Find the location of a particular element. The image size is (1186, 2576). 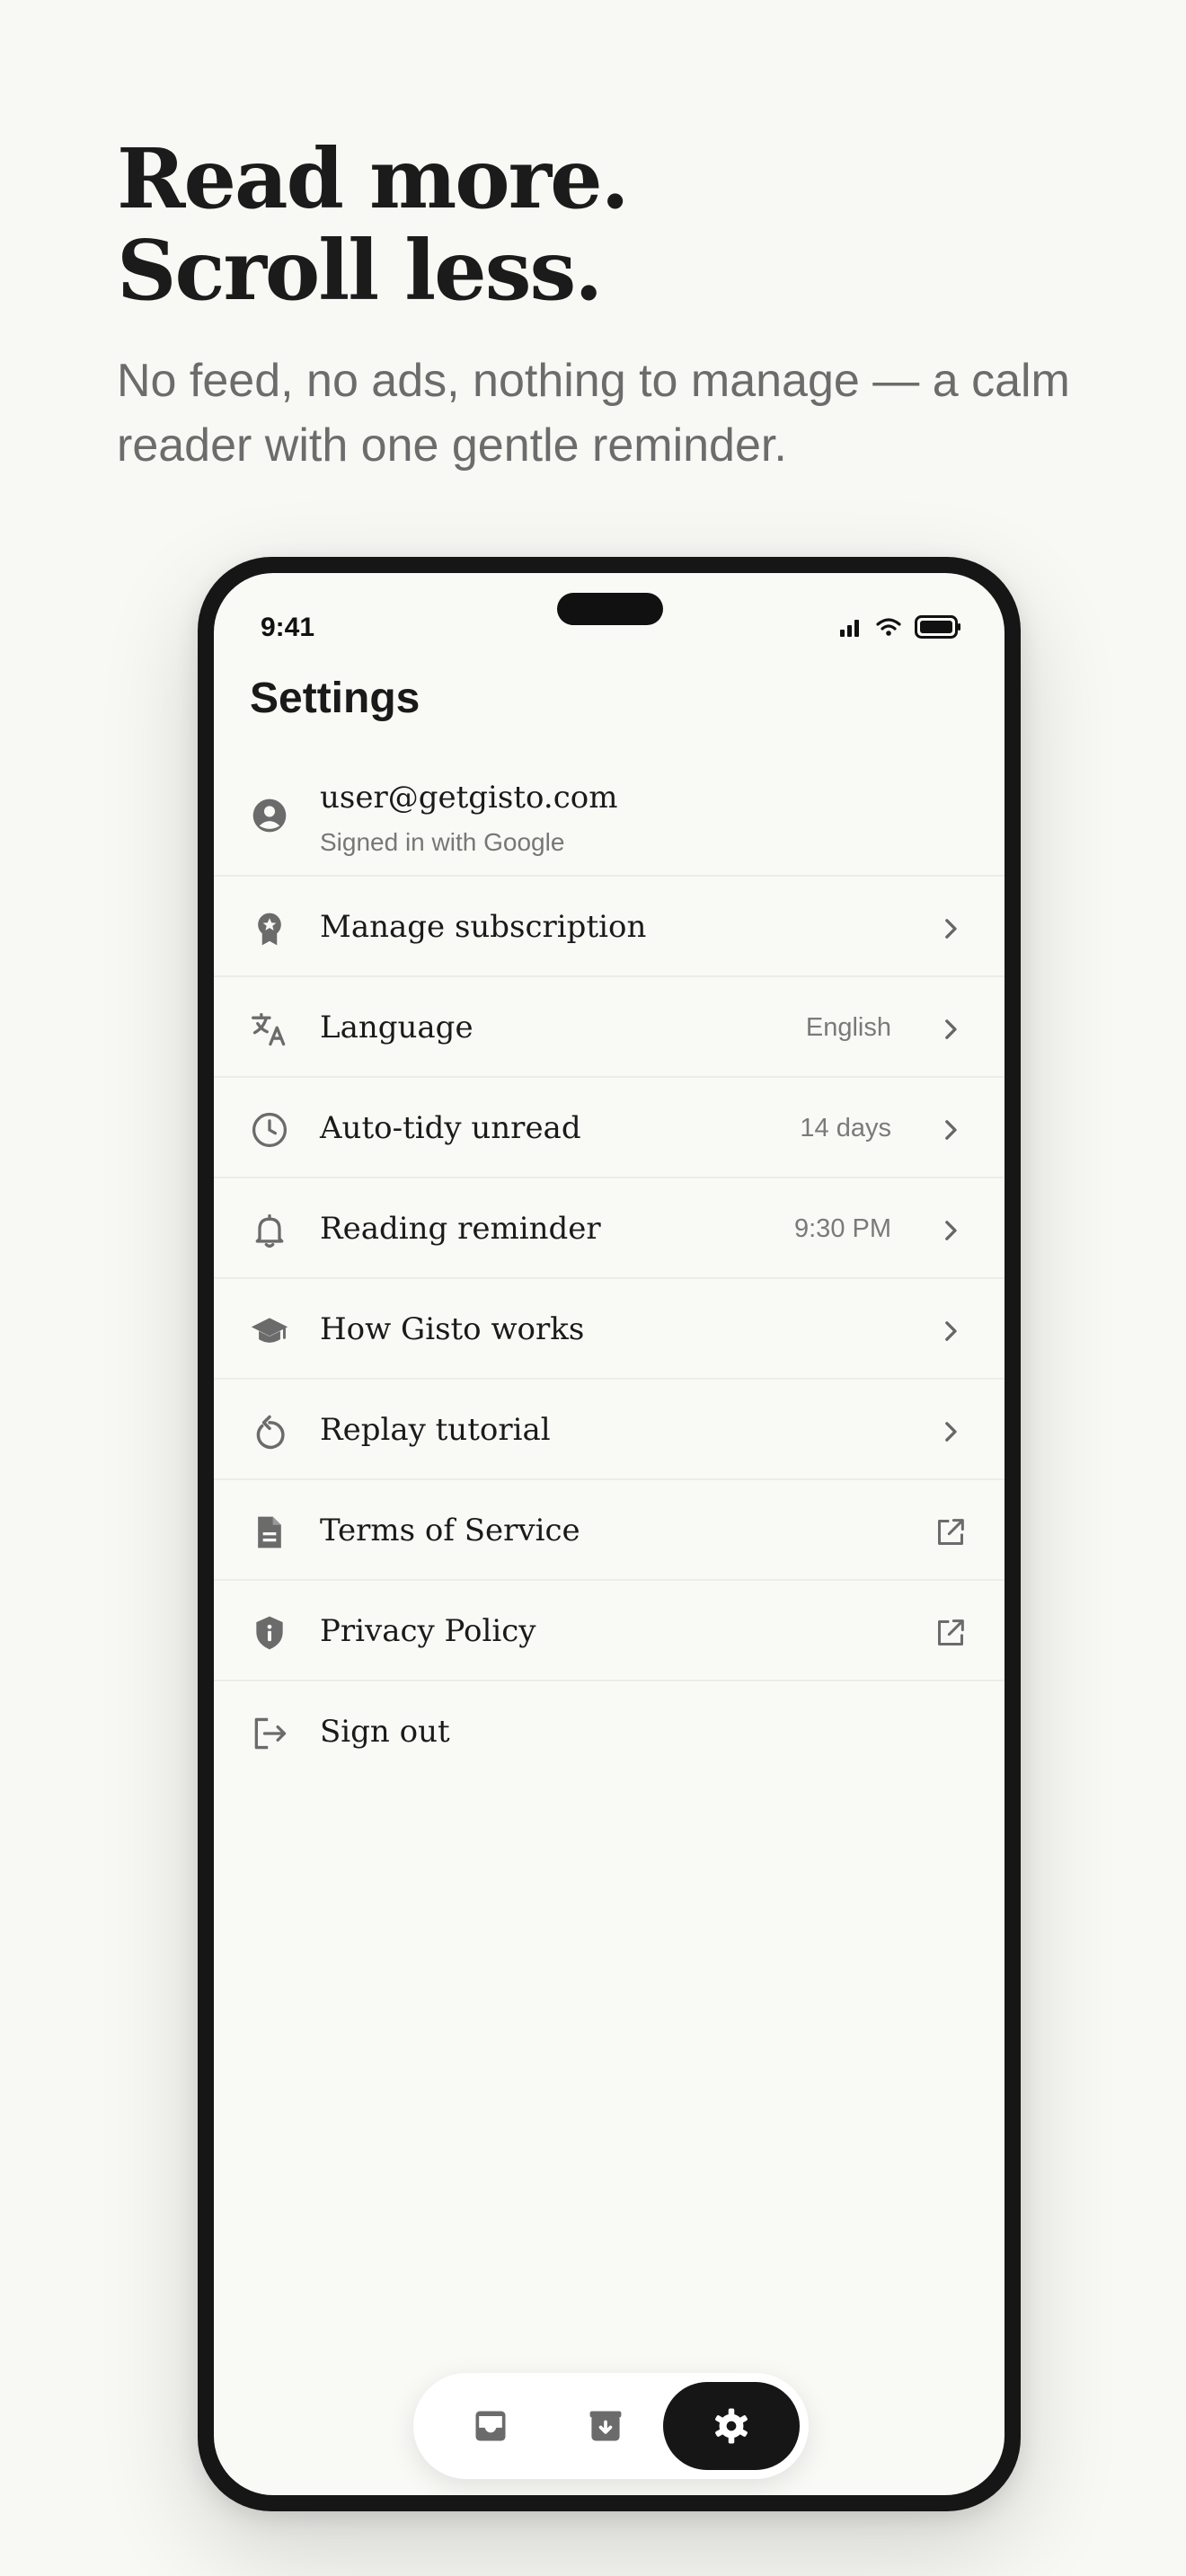

menu-item-value: 9:30 PM is located at coordinates (842, 1228).